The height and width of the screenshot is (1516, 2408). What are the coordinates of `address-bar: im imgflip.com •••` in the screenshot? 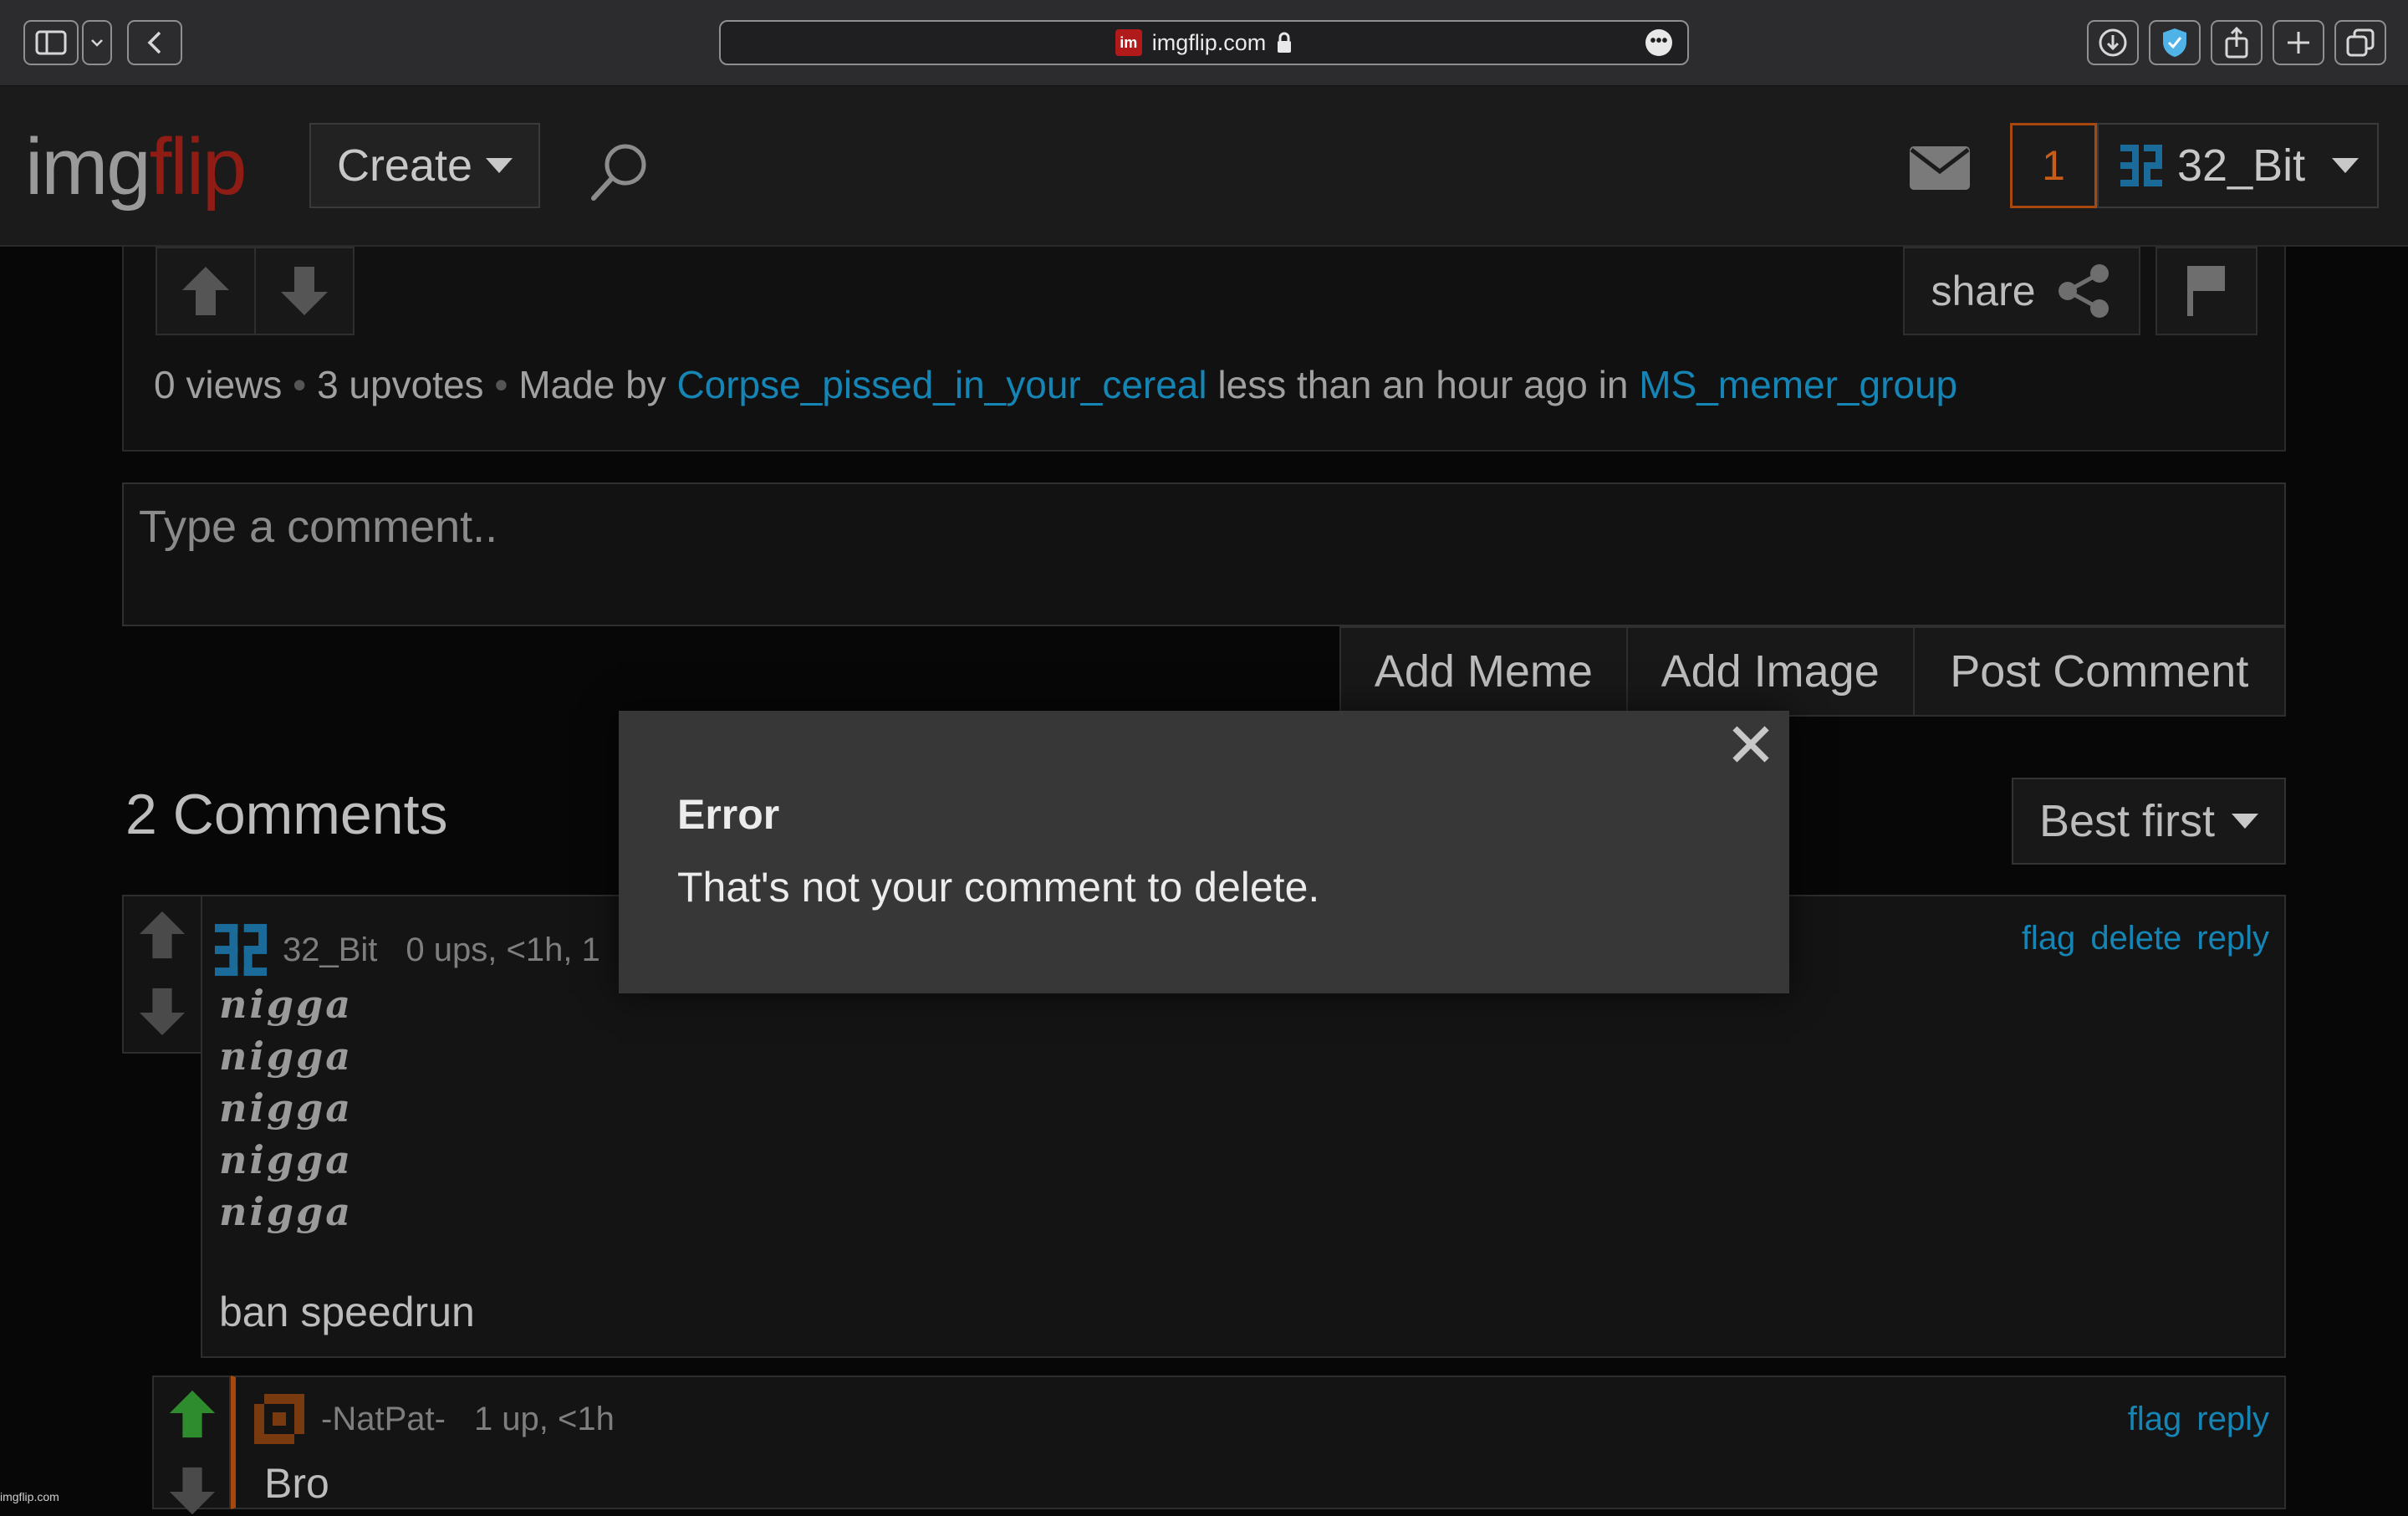 It's located at (1204, 42).